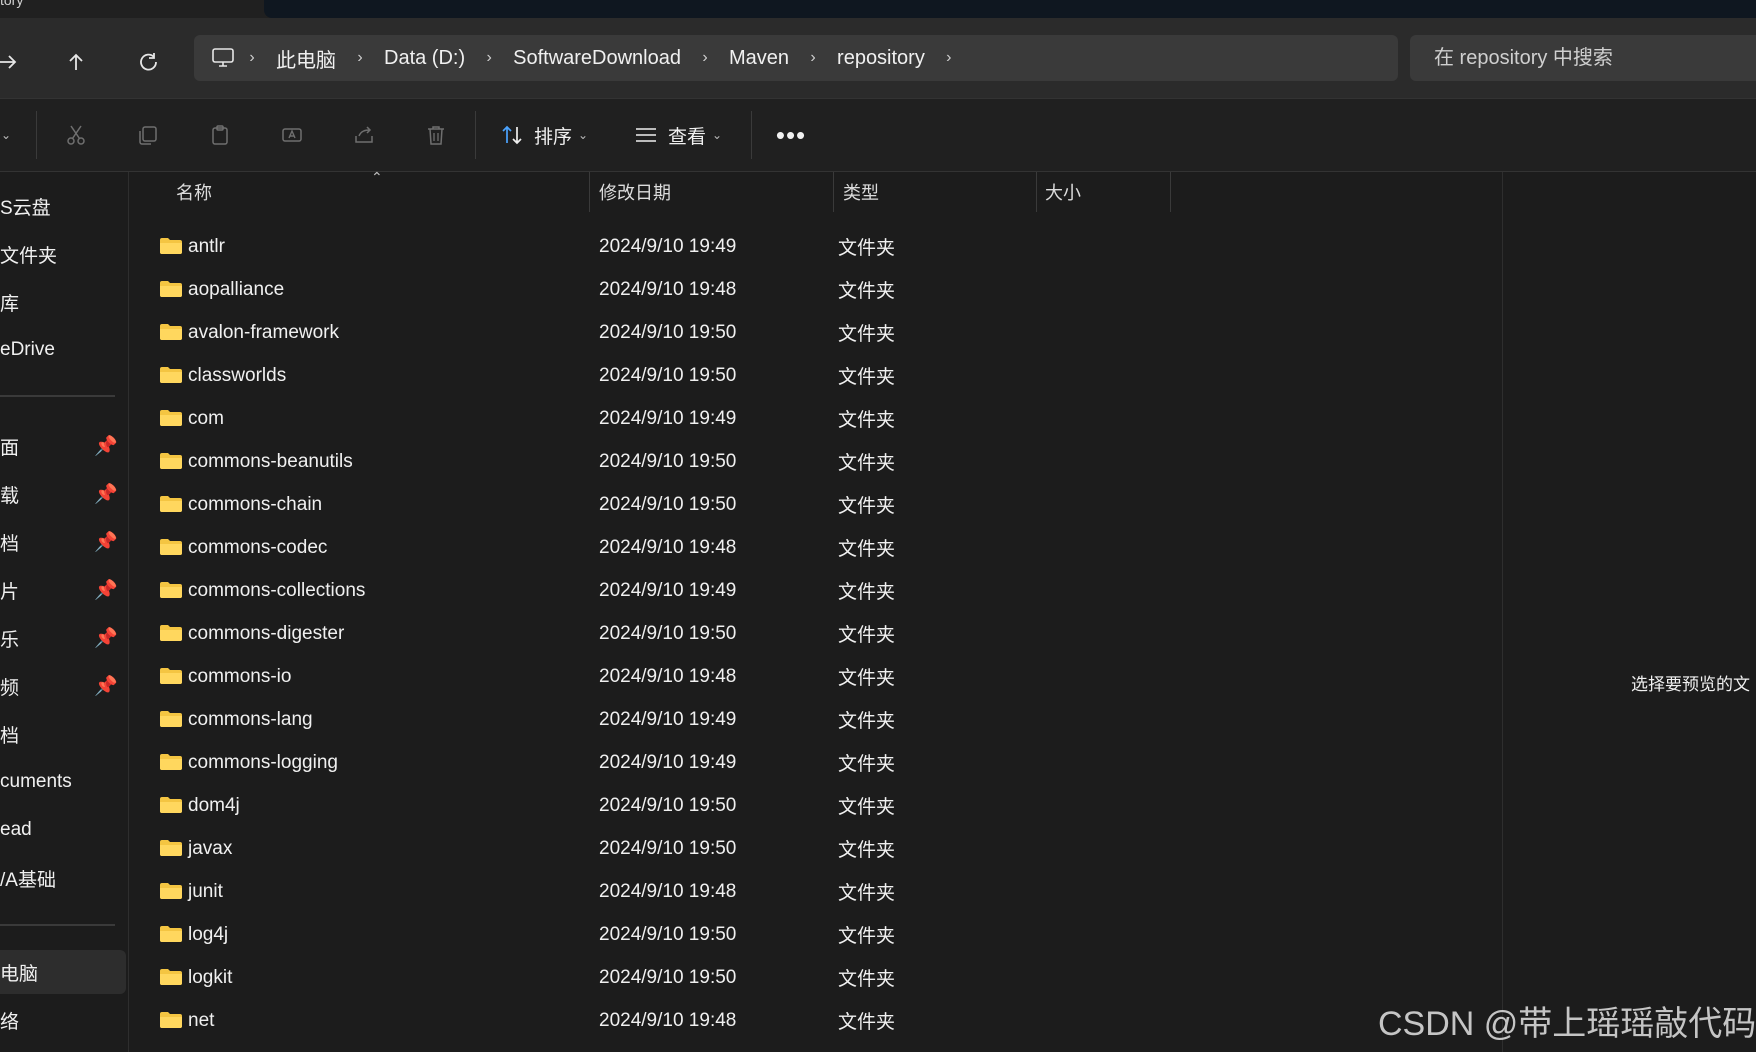  What do you see at coordinates (76, 62) in the screenshot?
I see `up-button` at bounding box center [76, 62].